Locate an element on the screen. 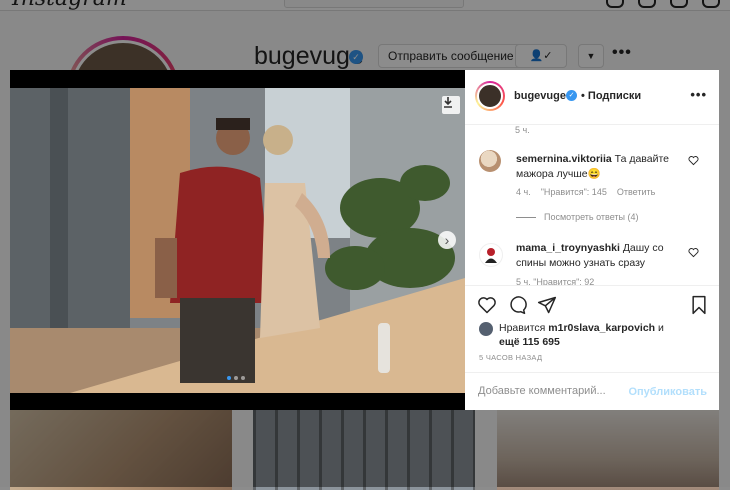 The width and height of the screenshot is (730, 490). verified-badge-icon: ✓ is located at coordinates (571, 95).